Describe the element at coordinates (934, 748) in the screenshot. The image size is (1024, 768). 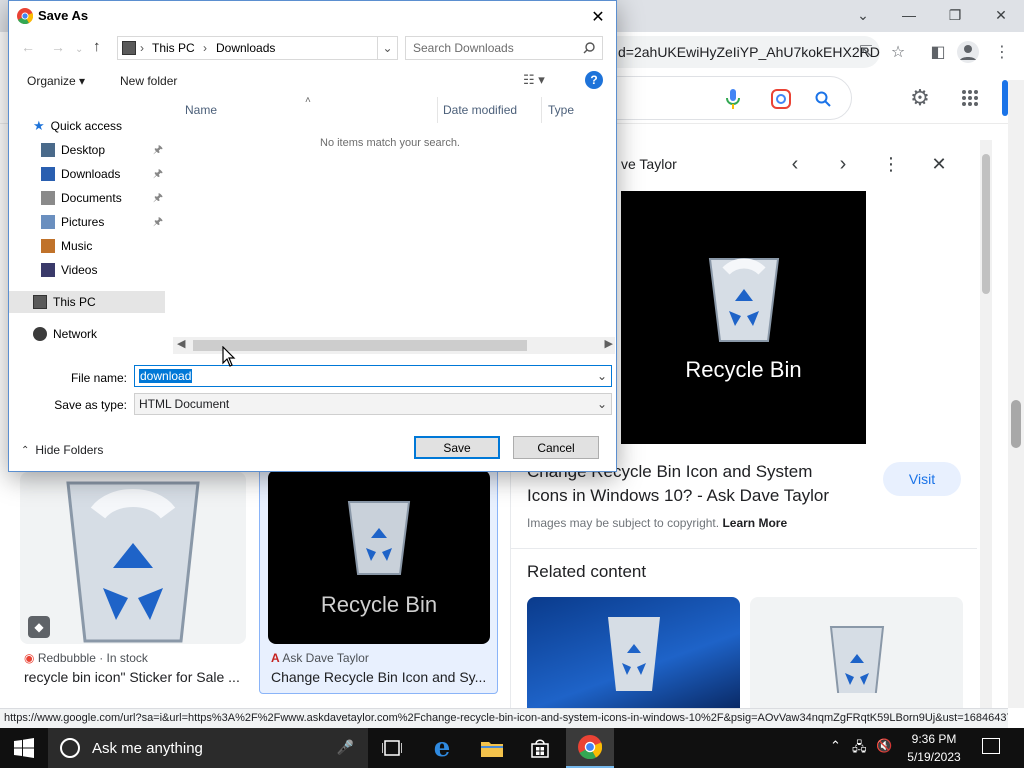
I see `system-clock: 9:36 PM 5/19/2023` at that location.